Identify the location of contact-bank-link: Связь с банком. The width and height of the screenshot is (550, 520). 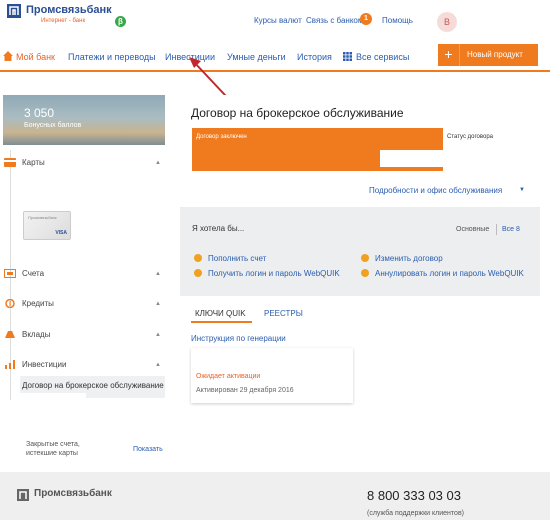
(334, 20).